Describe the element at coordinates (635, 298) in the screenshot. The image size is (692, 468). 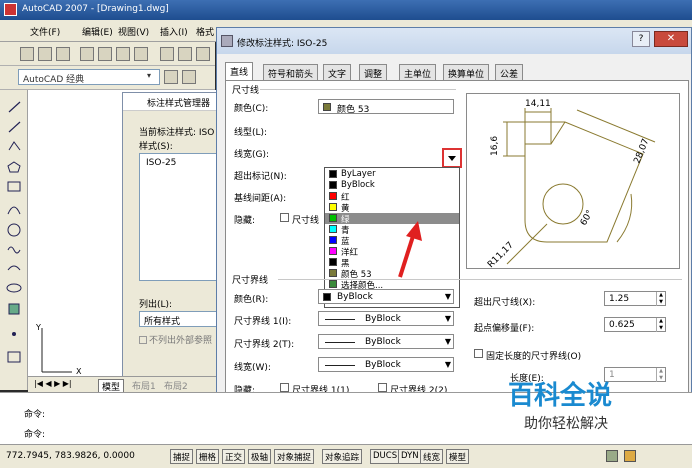
I see `extend-beyond-spinner: 1.25 ▲ ▼` at that location.